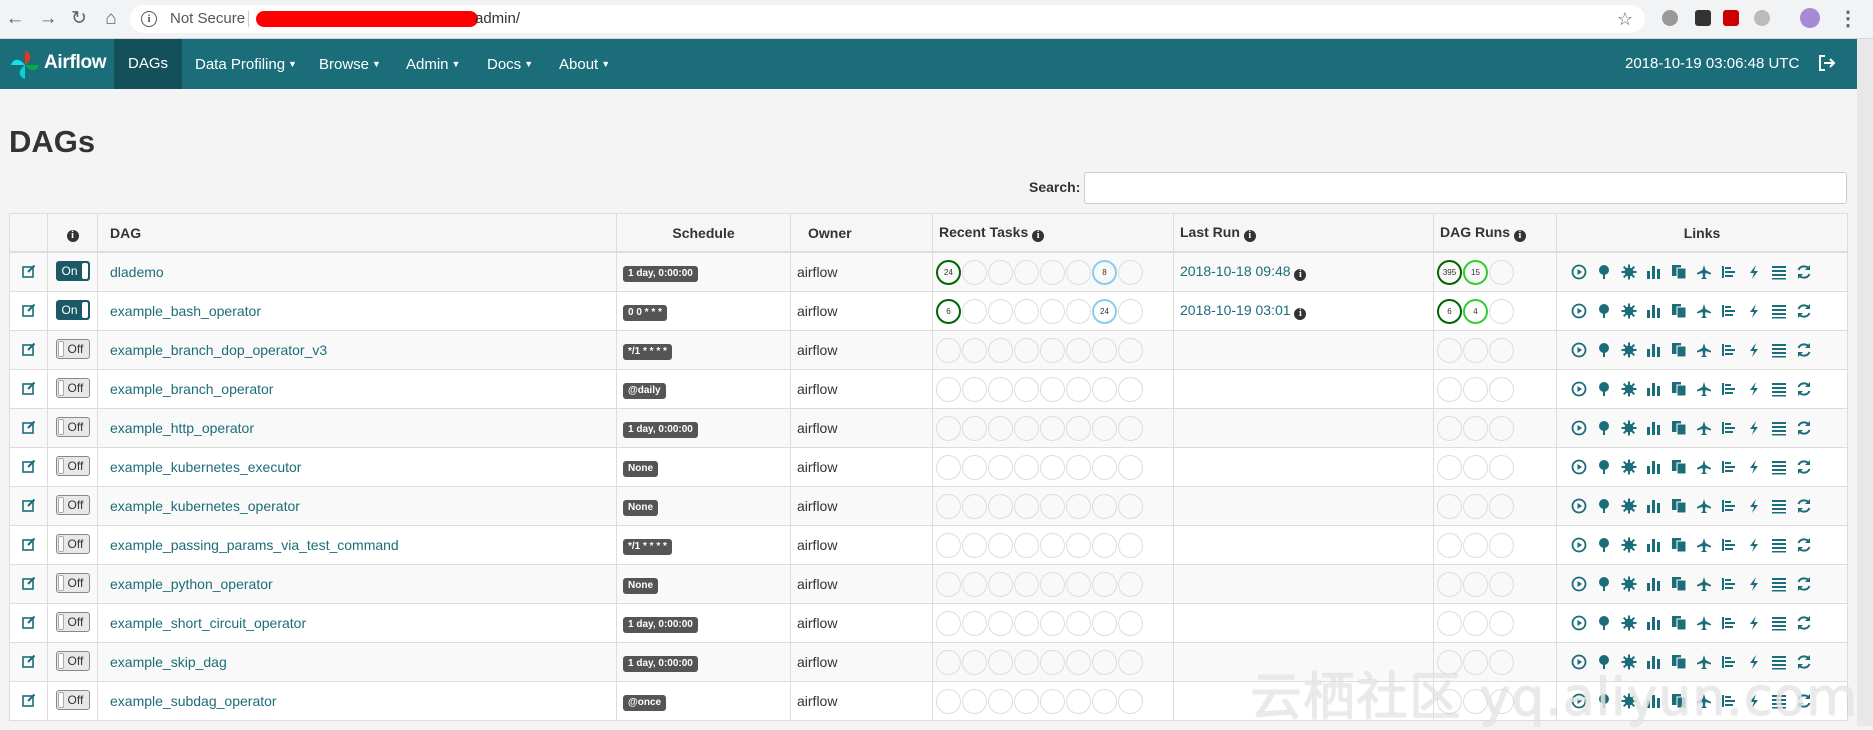 Image resolution: width=1873 pixels, height=730 pixels. Describe the element at coordinates (168, 662) in the screenshot. I see `dag-link: example_skip_dag` at that location.